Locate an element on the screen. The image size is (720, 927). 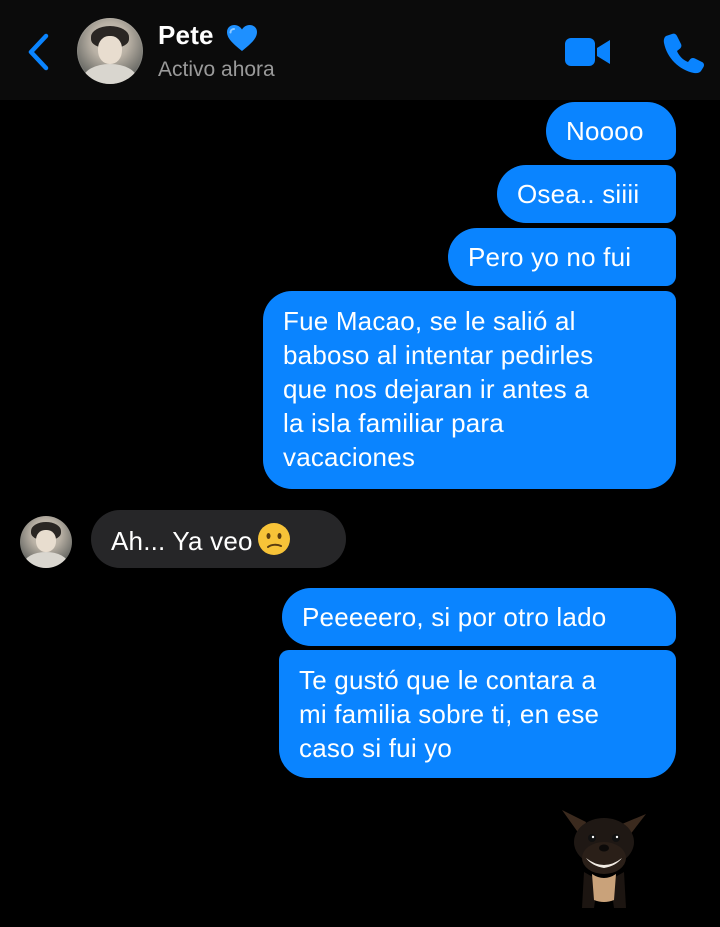
chat-header: Pete Activo ahora is located at coordinates (360, 50).